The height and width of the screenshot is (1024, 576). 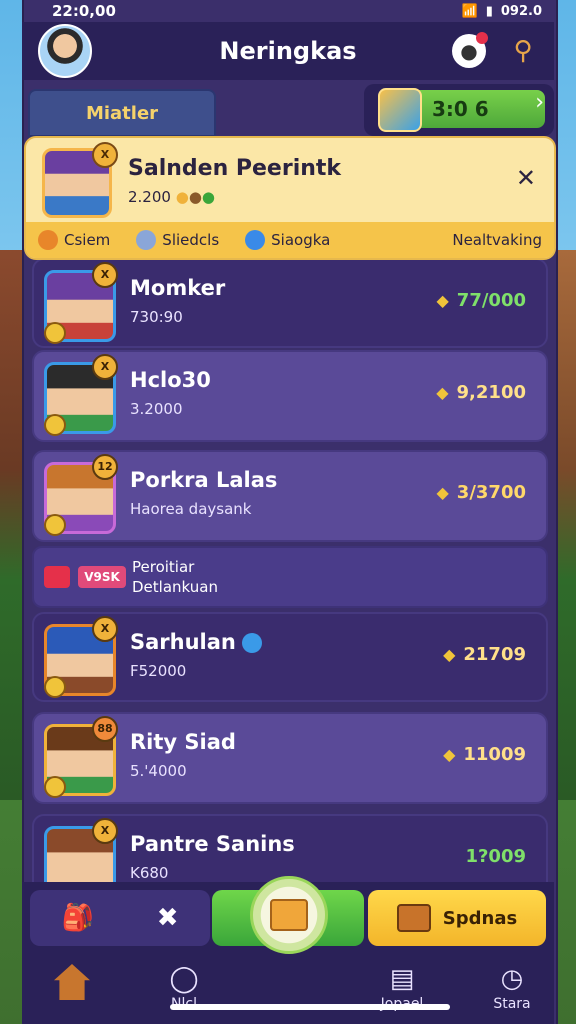 I want to click on player-sub: 3.2000, so click(x=156, y=409).